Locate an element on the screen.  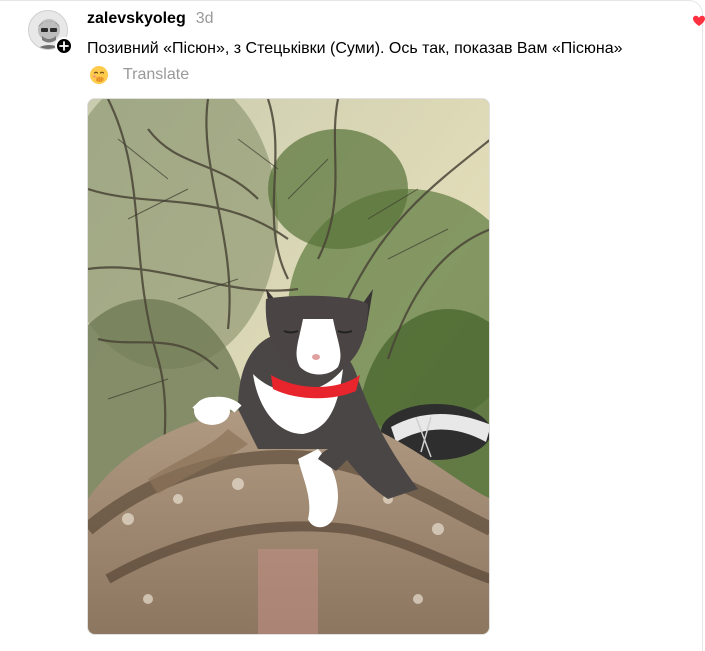
plus-icon is located at coordinates (64, 46).